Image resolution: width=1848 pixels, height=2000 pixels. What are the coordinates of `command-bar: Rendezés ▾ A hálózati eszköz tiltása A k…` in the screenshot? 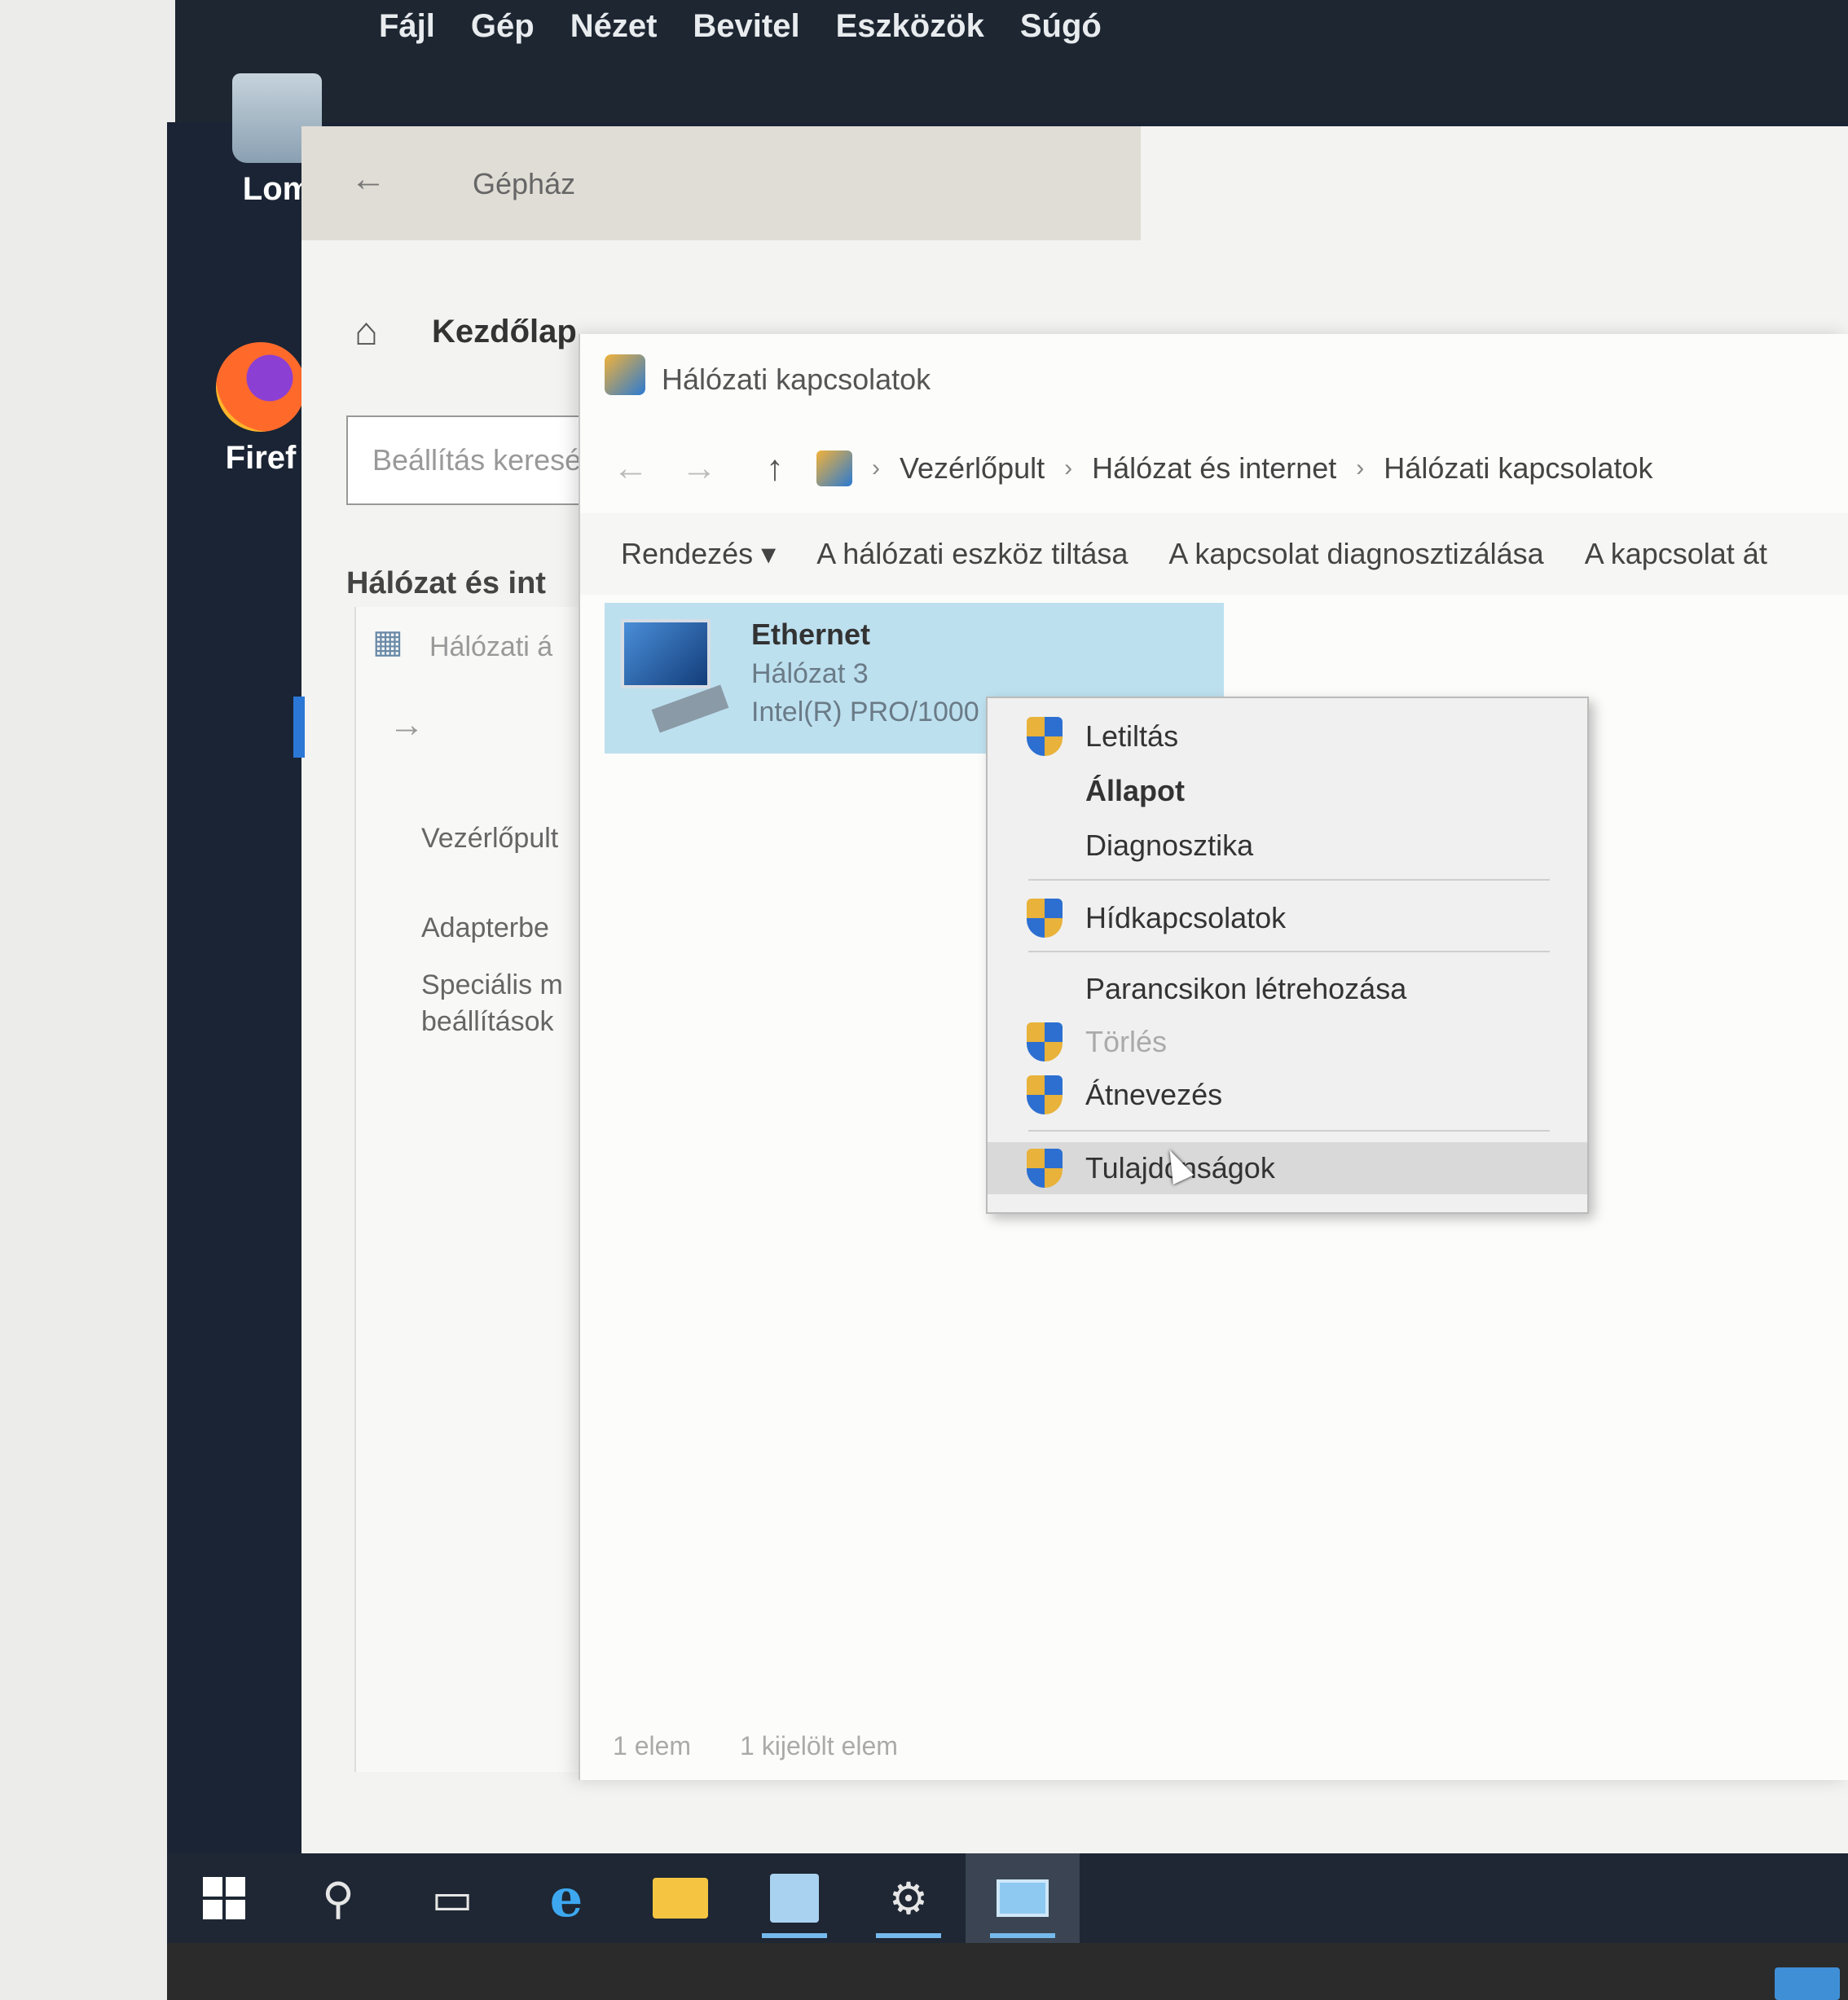 It's located at (1214, 554).